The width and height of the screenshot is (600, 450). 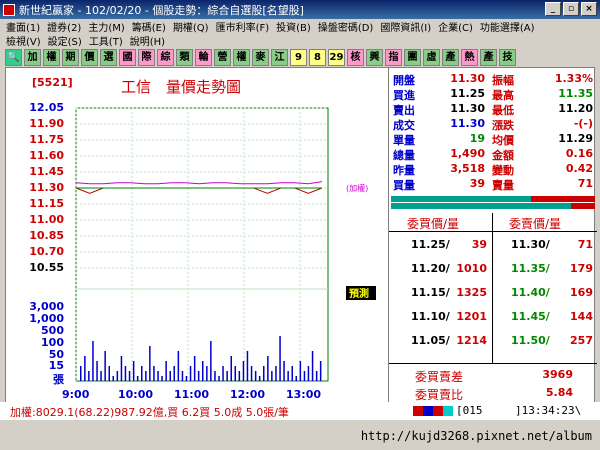 I want to click on price-tick-label: 12.05, so click(x=46, y=107).